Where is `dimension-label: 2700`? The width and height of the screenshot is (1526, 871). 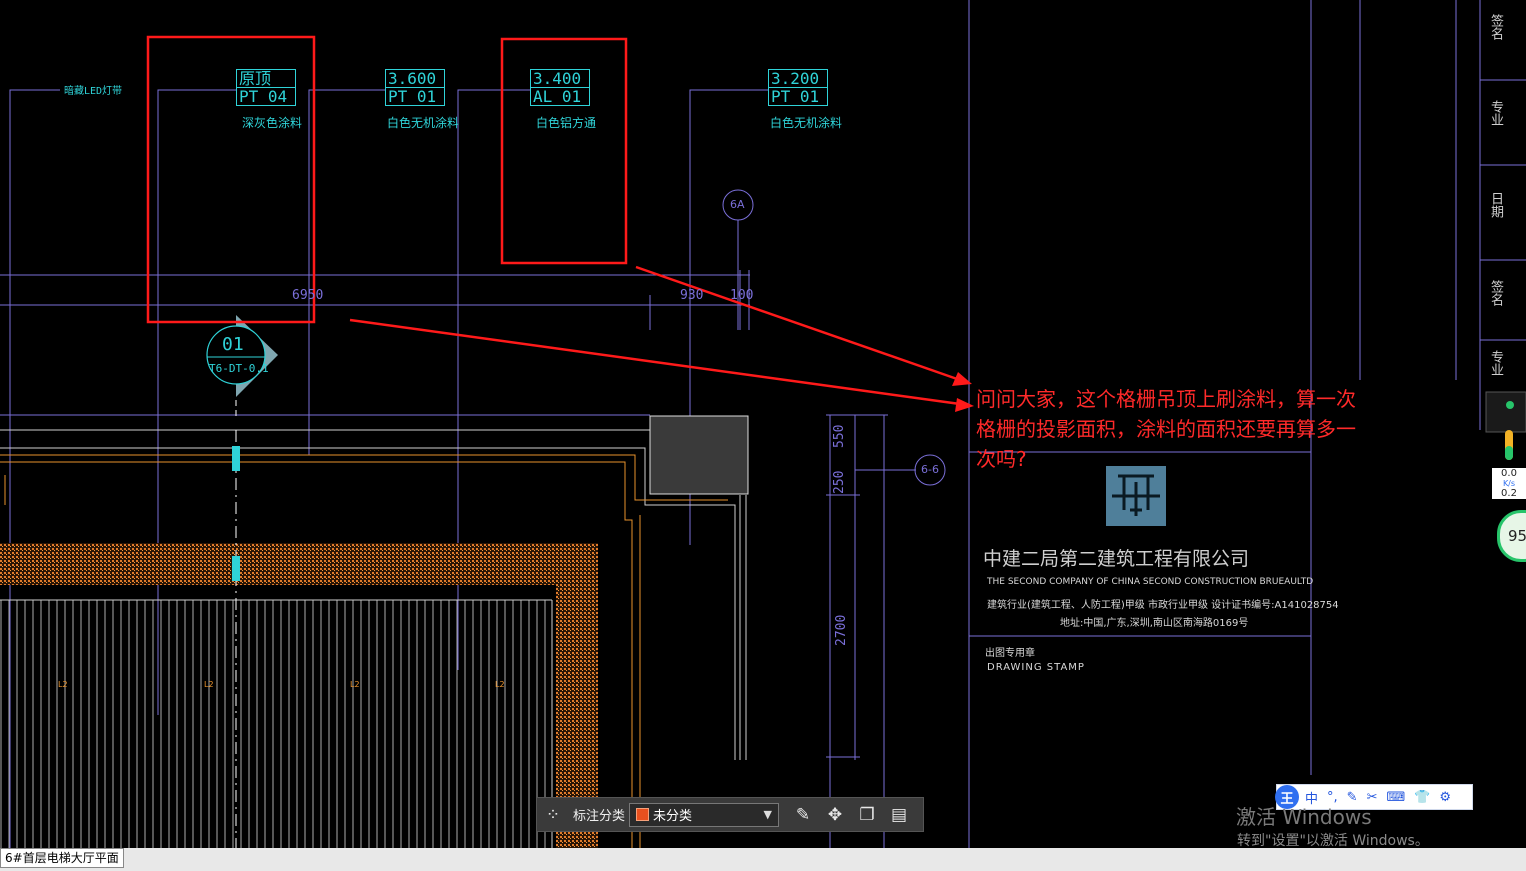
dimension-label: 2700 is located at coordinates (841, 630).